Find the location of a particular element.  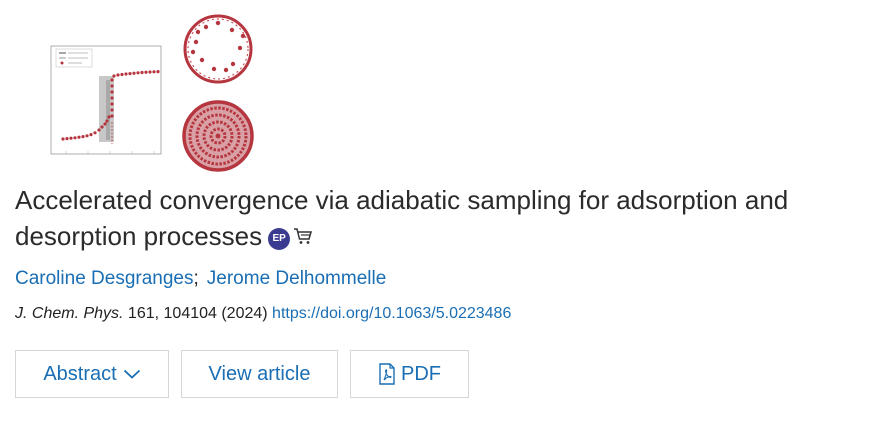

view-article-label: View article is located at coordinates (259, 373).